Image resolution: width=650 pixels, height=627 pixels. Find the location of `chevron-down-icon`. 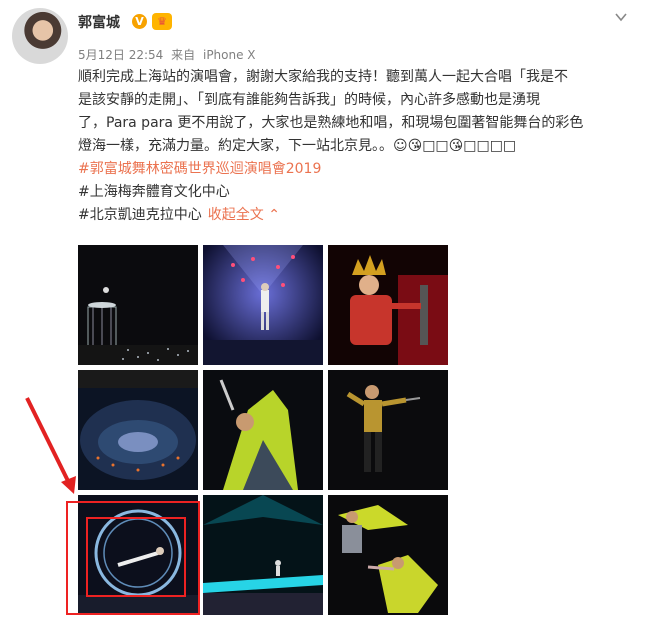

chevron-down-icon is located at coordinates (621, 17).